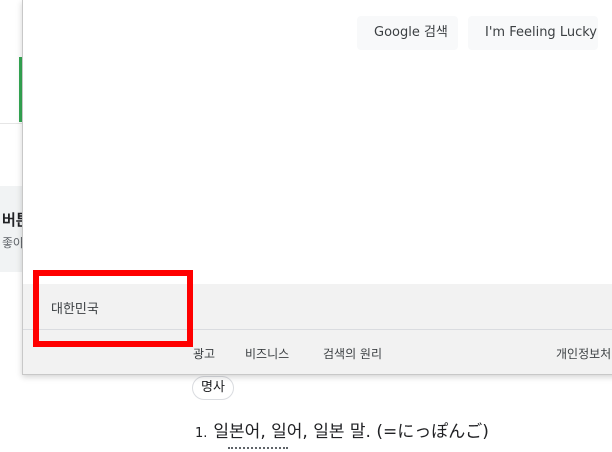 The height and width of the screenshot is (452, 612). Describe the element at coordinates (317, 307) in the screenshot. I see `footer-country: 대한민국` at that location.